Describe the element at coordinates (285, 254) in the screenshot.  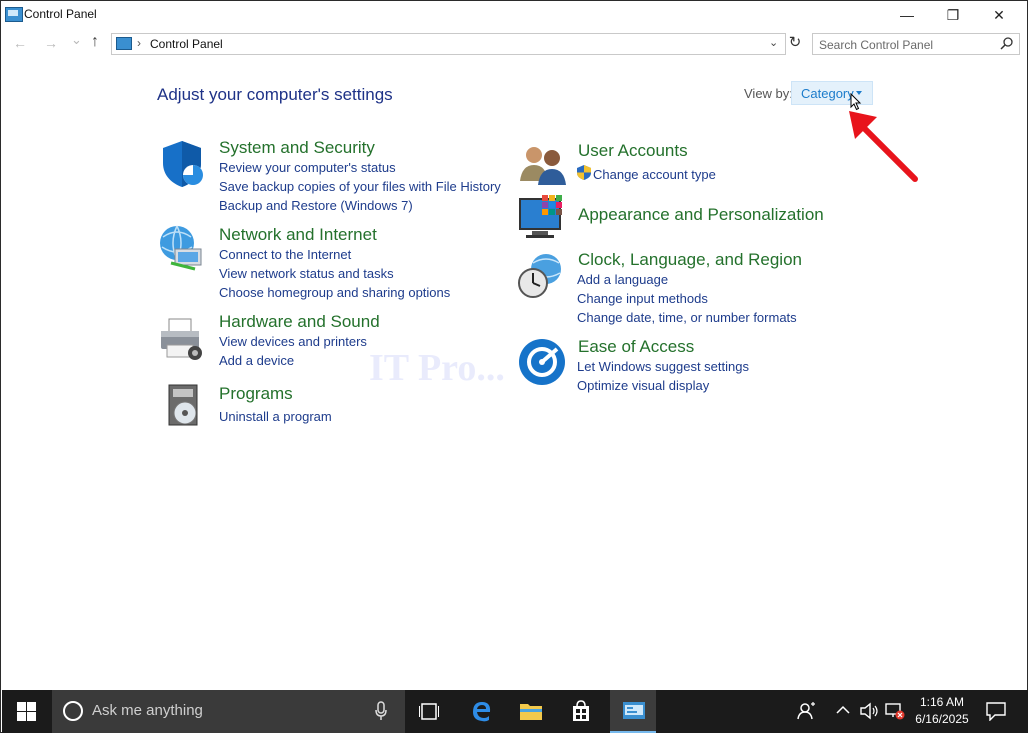
I see `link-connect-internet: Connect to the Internet` at that location.